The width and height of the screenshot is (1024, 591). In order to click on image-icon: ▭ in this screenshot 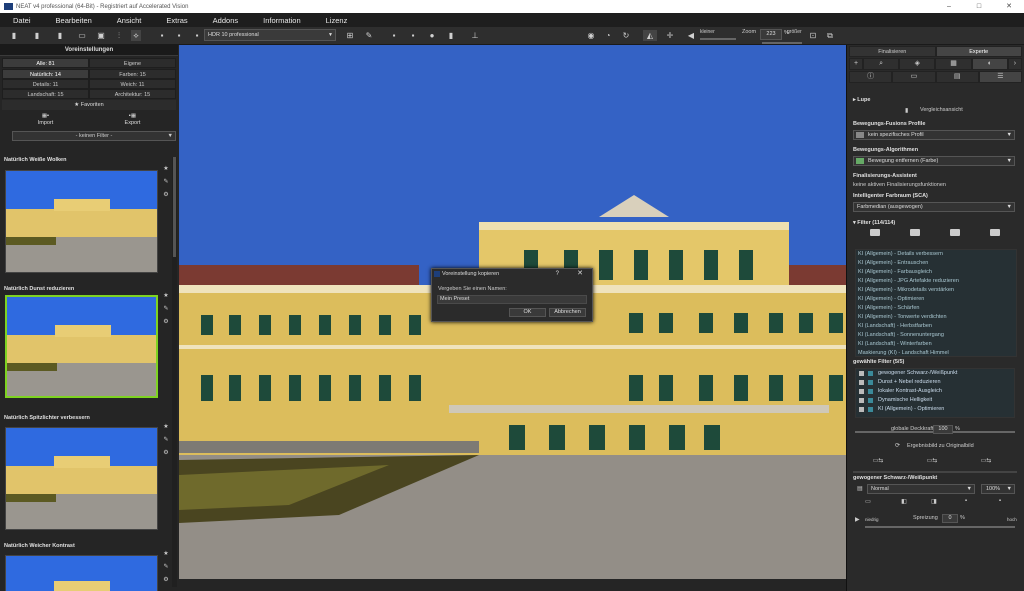, I will do `click(914, 77)`.